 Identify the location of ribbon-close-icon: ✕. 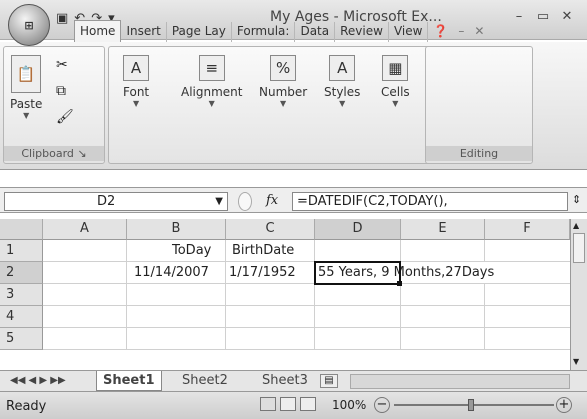
(479, 32).